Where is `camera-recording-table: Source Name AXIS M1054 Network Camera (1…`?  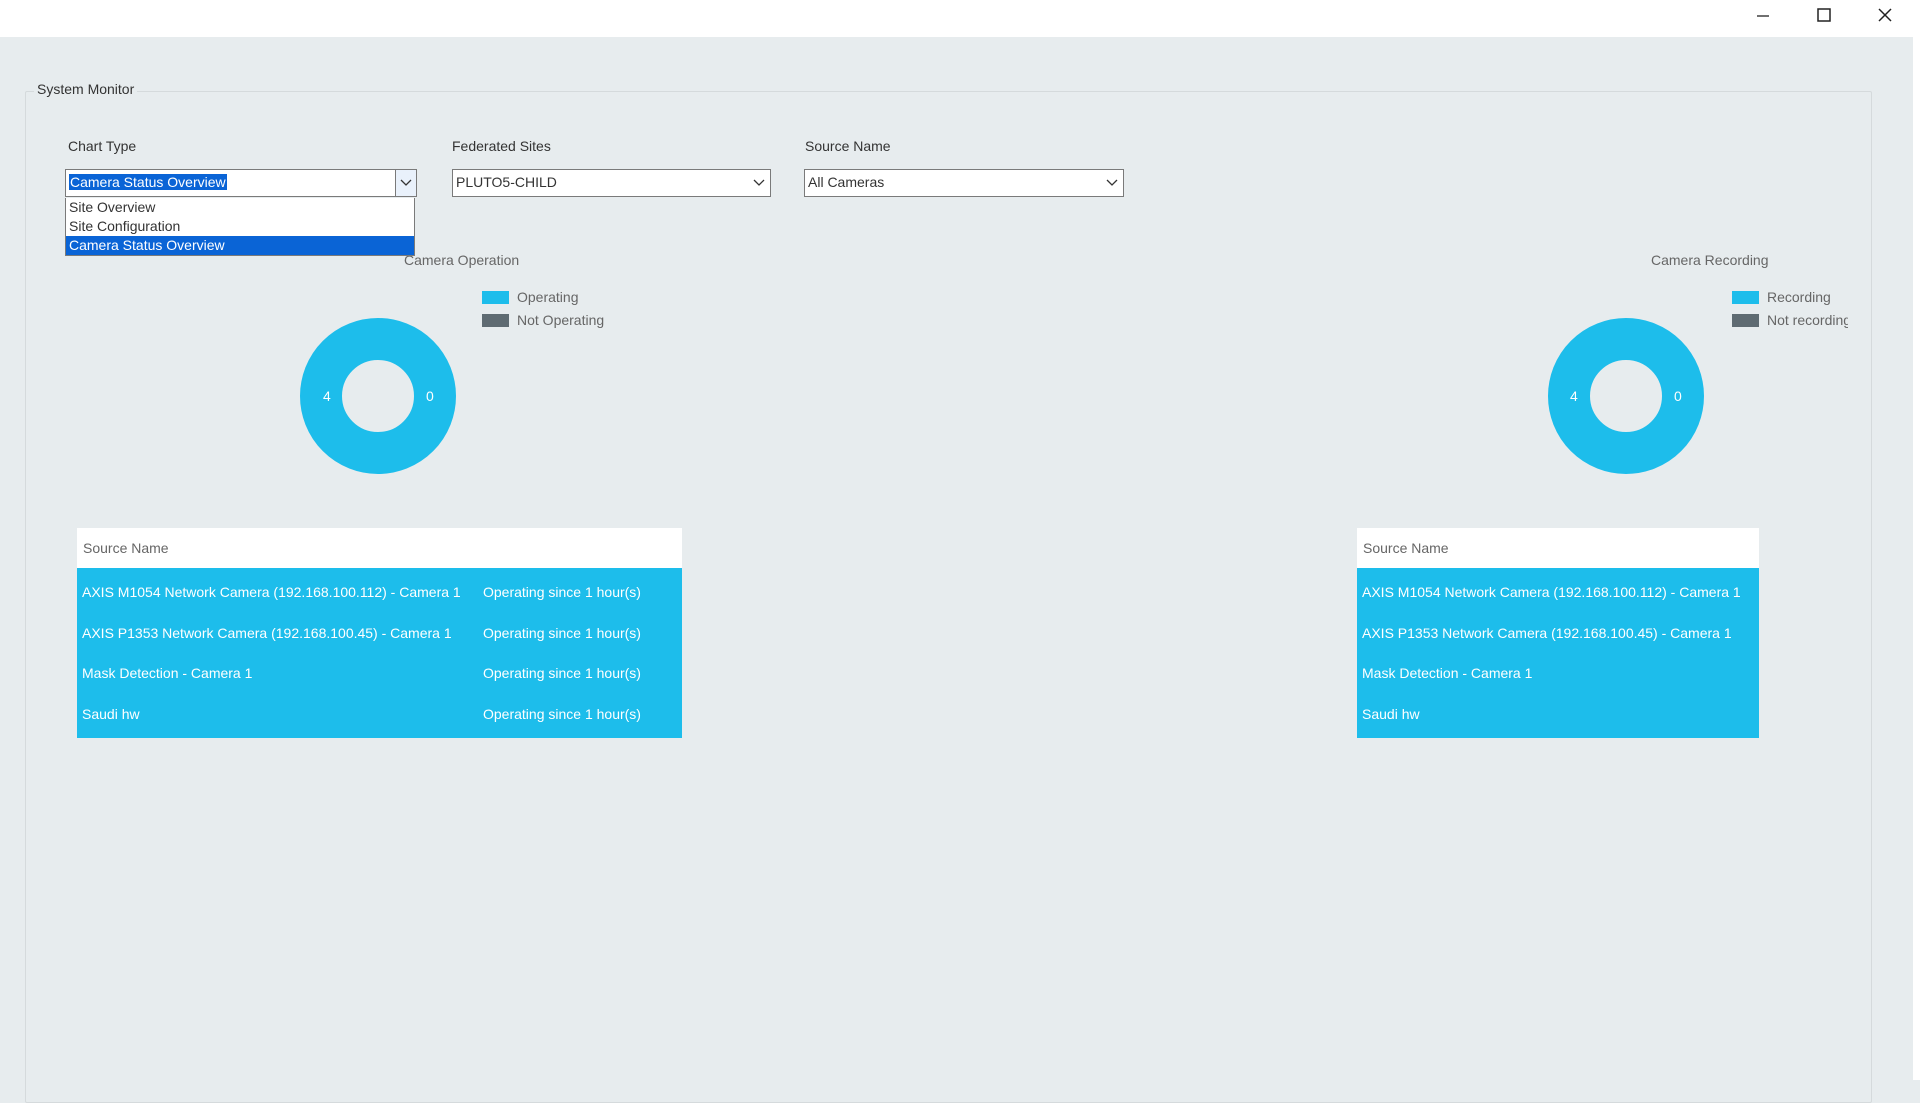
camera-recording-table: Source Name AXIS M1054 Network Camera (1… is located at coordinates (1558, 633).